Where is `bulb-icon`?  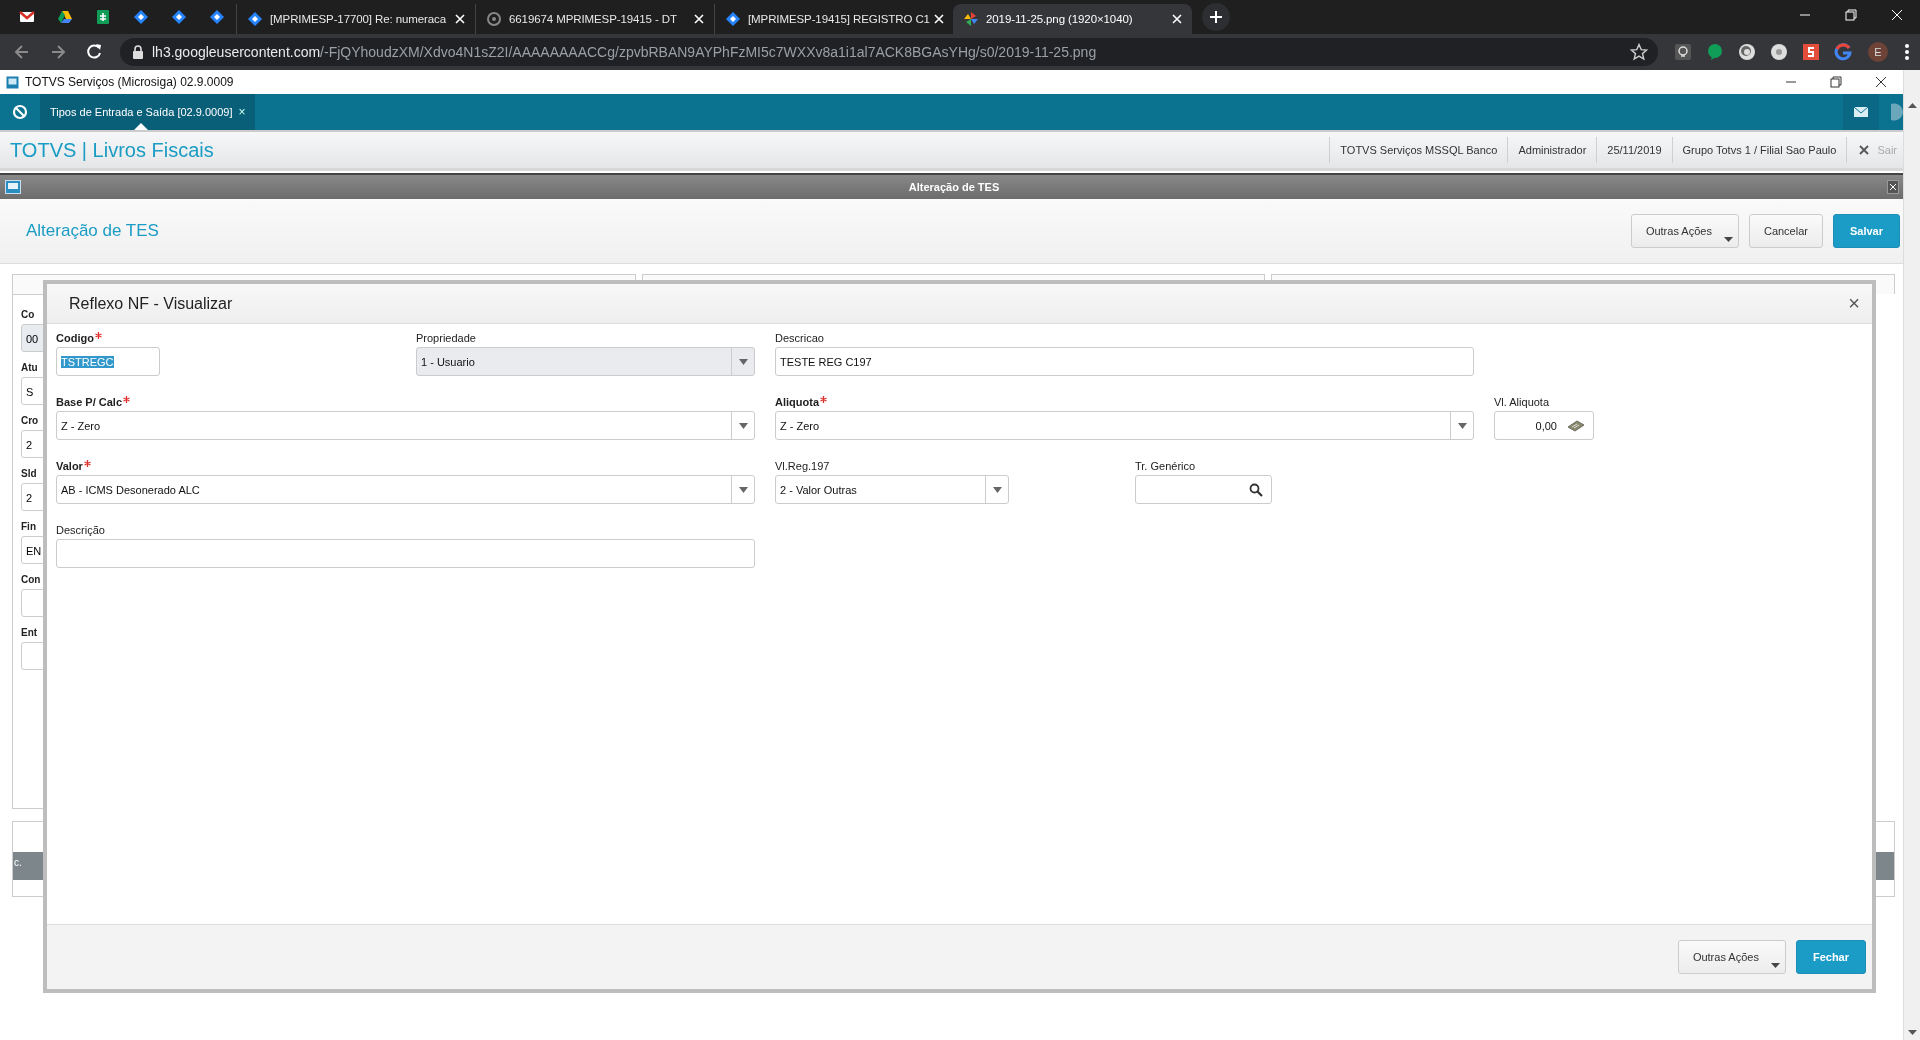
bulb-icon is located at coordinates (1683, 52).